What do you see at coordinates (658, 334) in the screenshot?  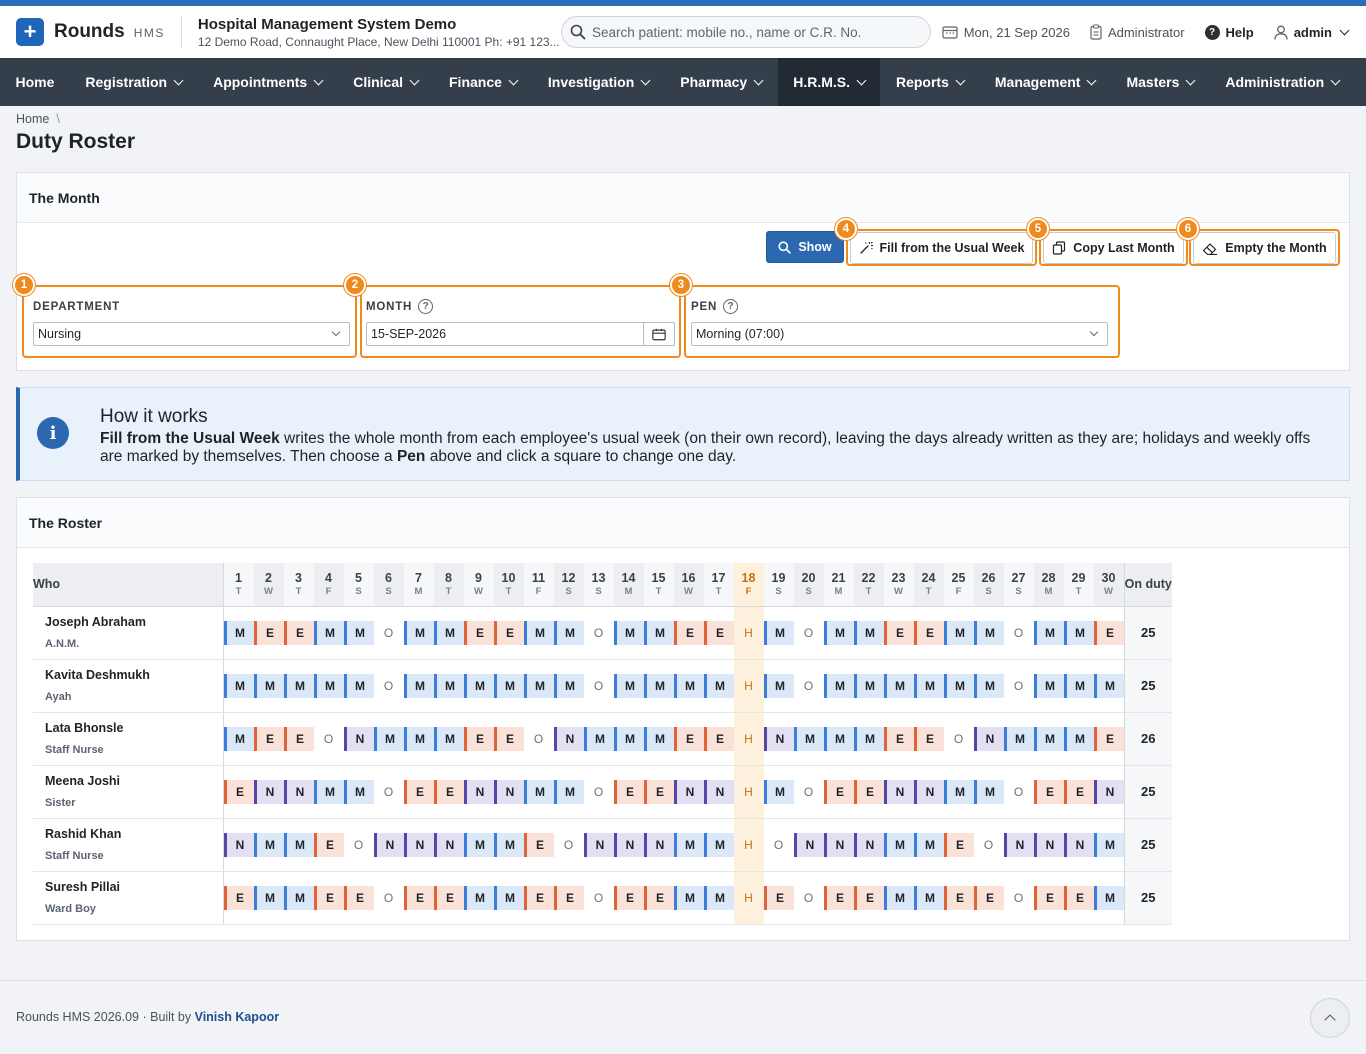 I see `calendar-picker-button` at bounding box center [658, 334].